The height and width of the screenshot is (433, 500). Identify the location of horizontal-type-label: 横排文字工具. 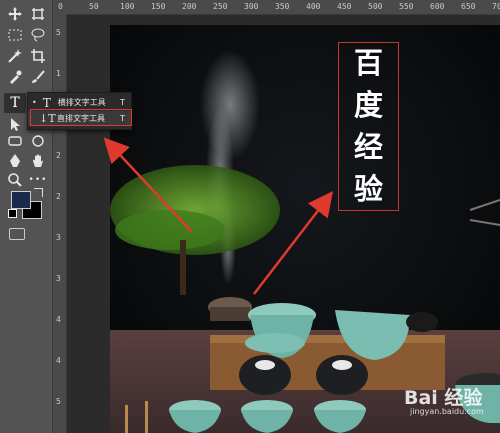
(81, 102).